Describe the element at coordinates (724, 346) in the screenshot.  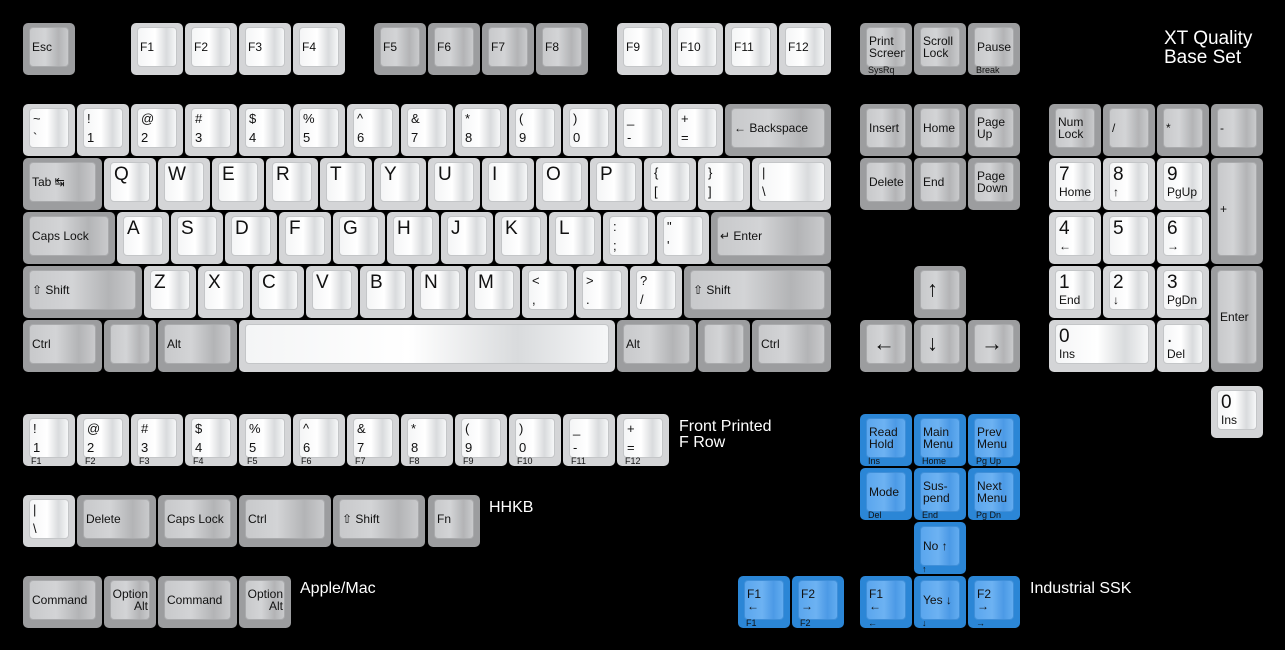
I see `key-right-blank` at that location.